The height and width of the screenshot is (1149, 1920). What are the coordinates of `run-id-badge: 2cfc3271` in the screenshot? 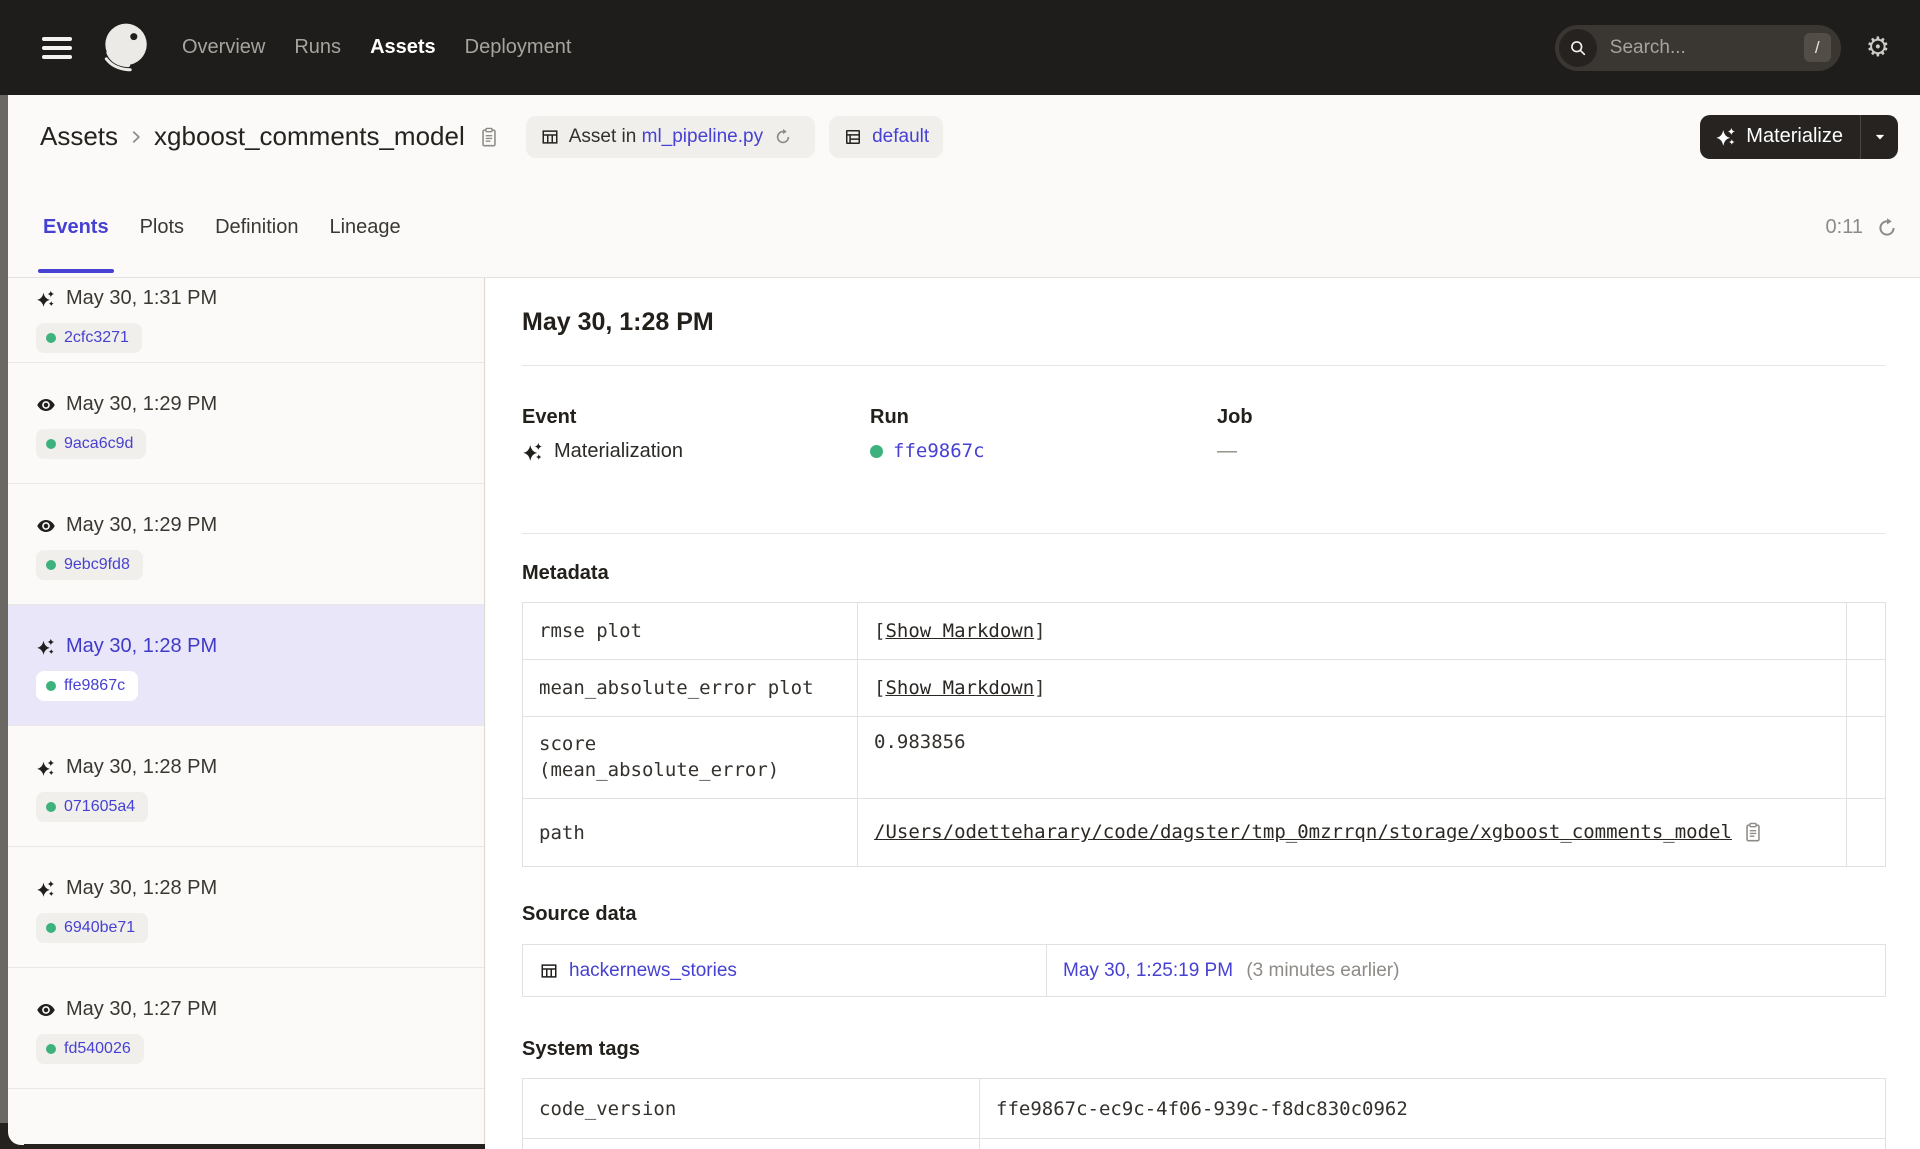 It's located at (89, 338).